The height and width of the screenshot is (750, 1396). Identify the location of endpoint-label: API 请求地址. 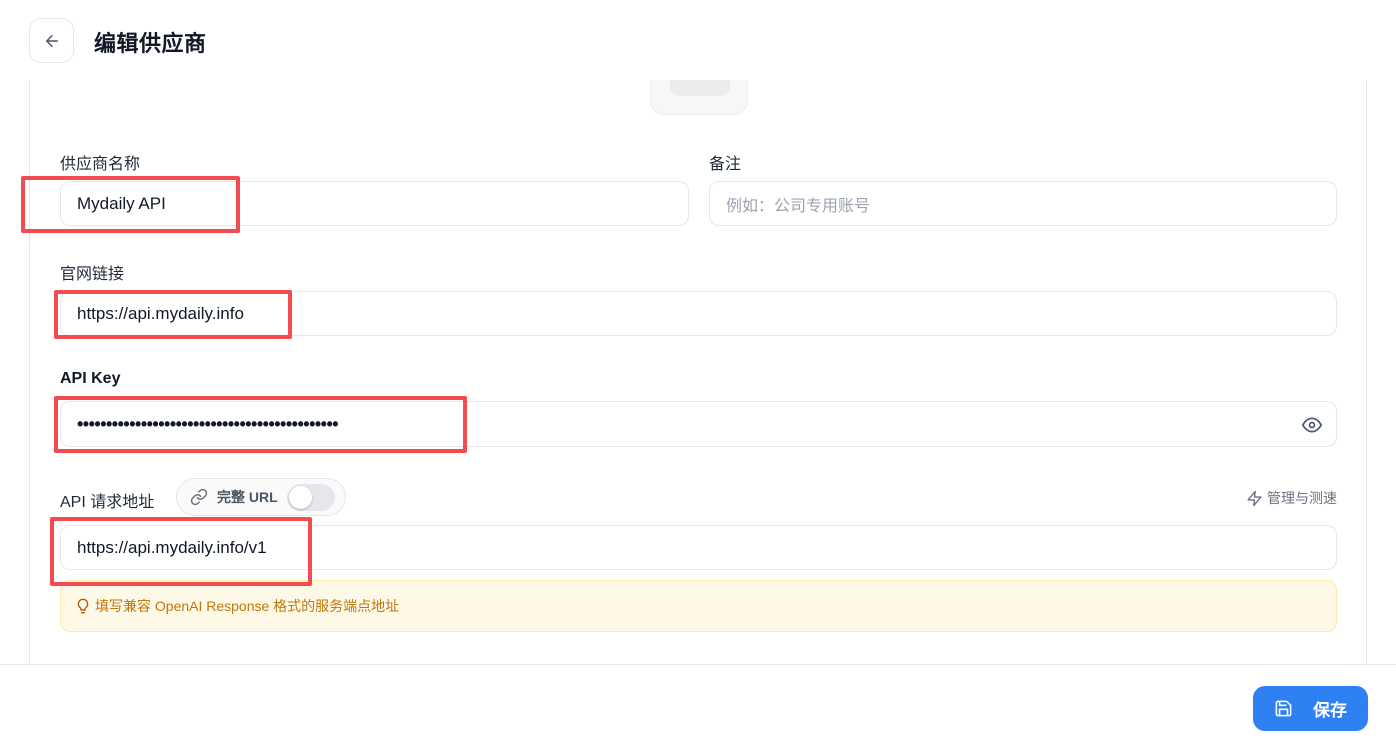
(107, 502).